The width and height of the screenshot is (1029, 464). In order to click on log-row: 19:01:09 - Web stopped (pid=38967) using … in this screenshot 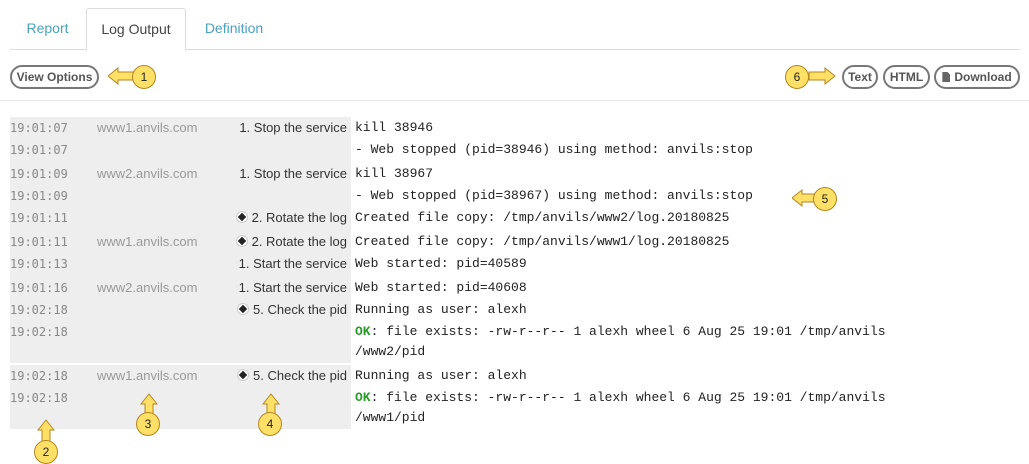, I will do `click(510, 196)`.